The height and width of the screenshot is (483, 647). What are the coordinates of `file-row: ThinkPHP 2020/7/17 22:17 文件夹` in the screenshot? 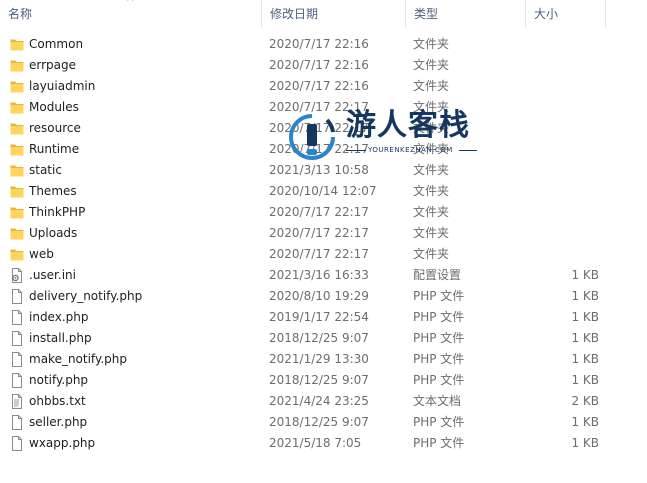 It's located at (323, 212).